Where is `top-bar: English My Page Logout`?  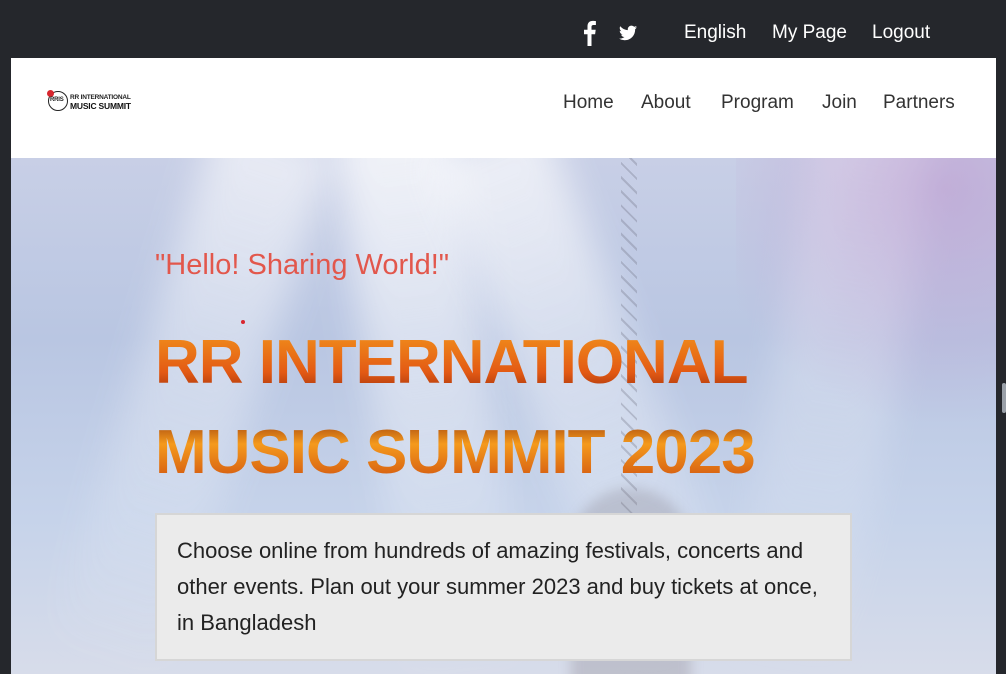
top-bar: English My Page Logout is located at coordinates (503, 33).